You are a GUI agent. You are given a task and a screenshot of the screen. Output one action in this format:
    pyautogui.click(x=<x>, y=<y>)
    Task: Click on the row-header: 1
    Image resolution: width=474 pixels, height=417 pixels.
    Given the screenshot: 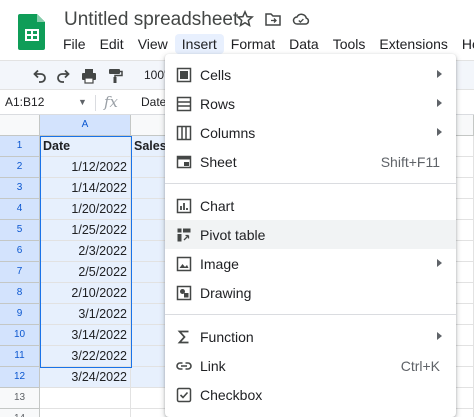 What is the action you would take?
    pyautogui.click(x=20, y=146)
    